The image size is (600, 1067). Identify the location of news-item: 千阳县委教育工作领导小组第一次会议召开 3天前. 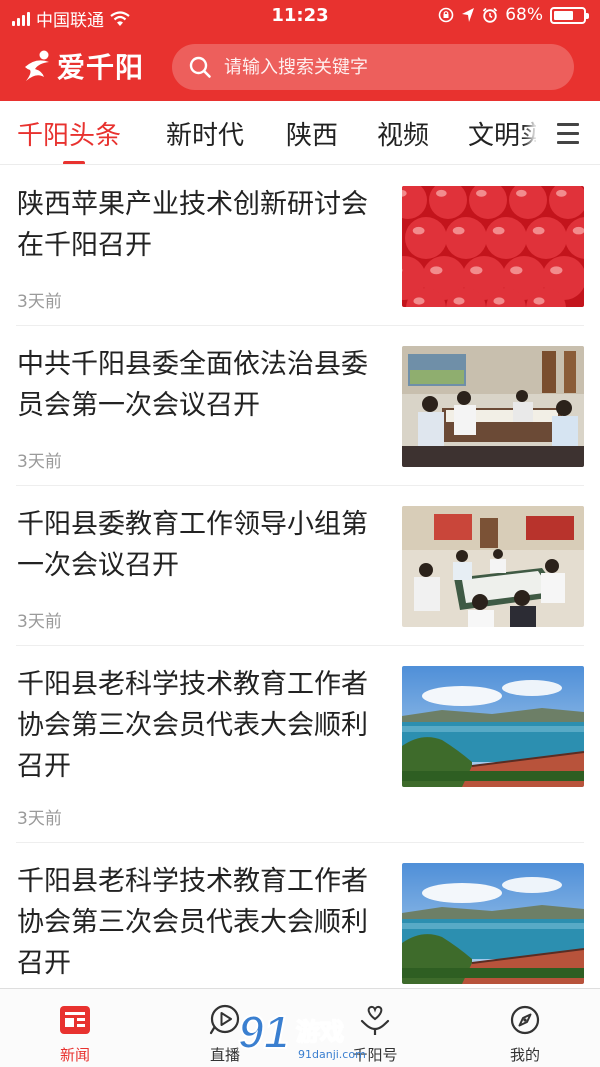
(300, 566).